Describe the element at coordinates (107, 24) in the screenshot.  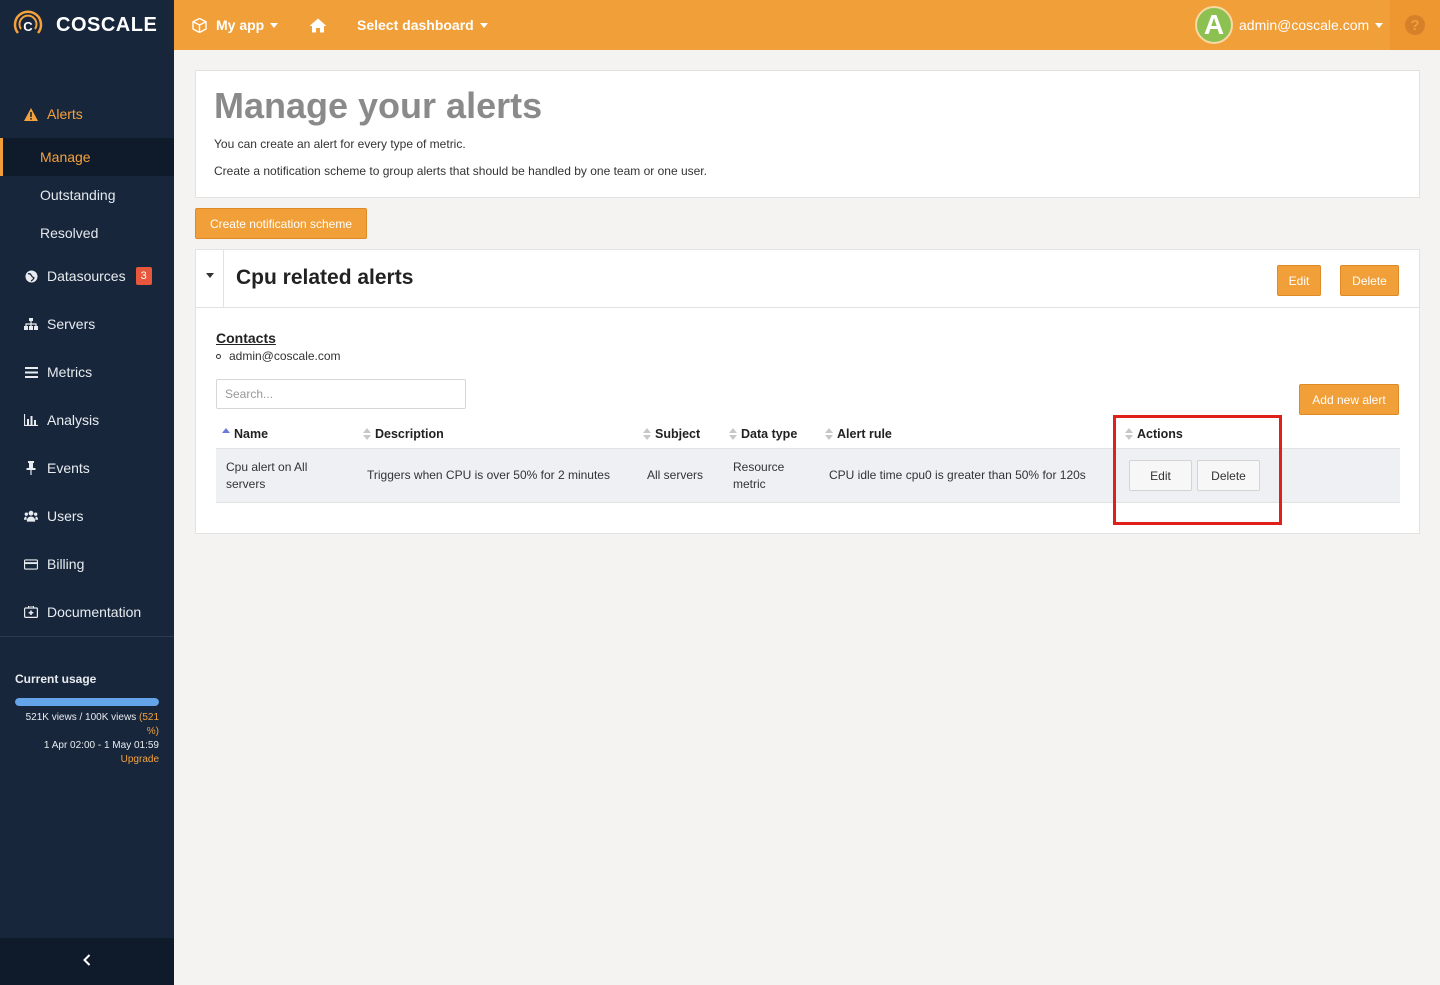
I see `brand-name: COSCALE` at that location.